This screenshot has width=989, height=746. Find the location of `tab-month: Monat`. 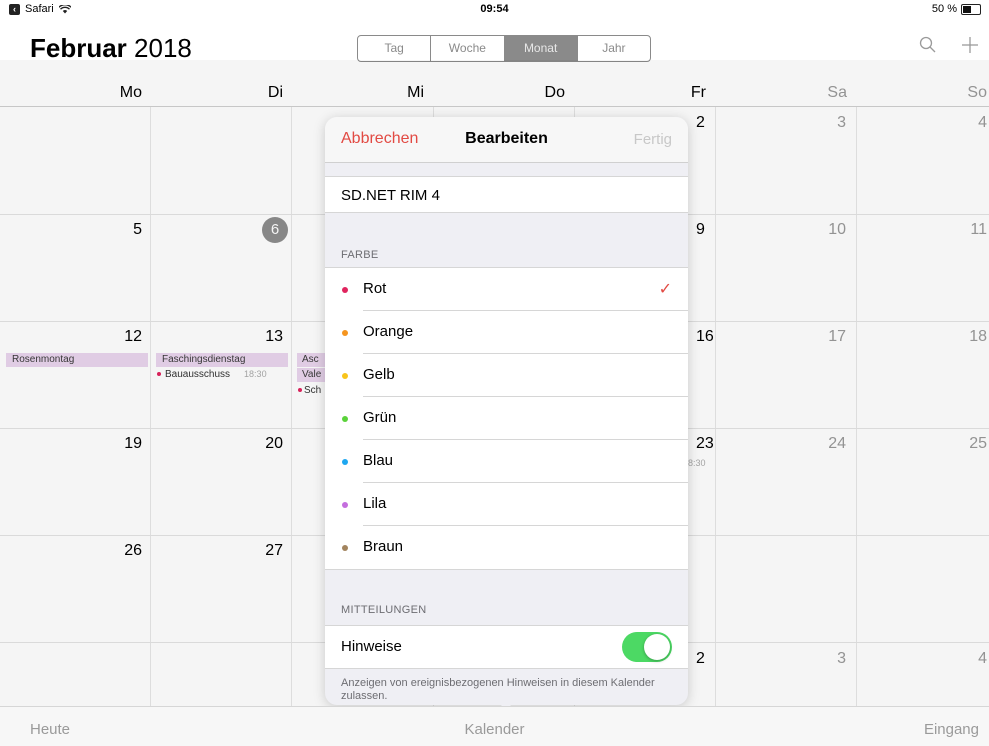

tab-month: Monat is located at coordinates (541, 48).